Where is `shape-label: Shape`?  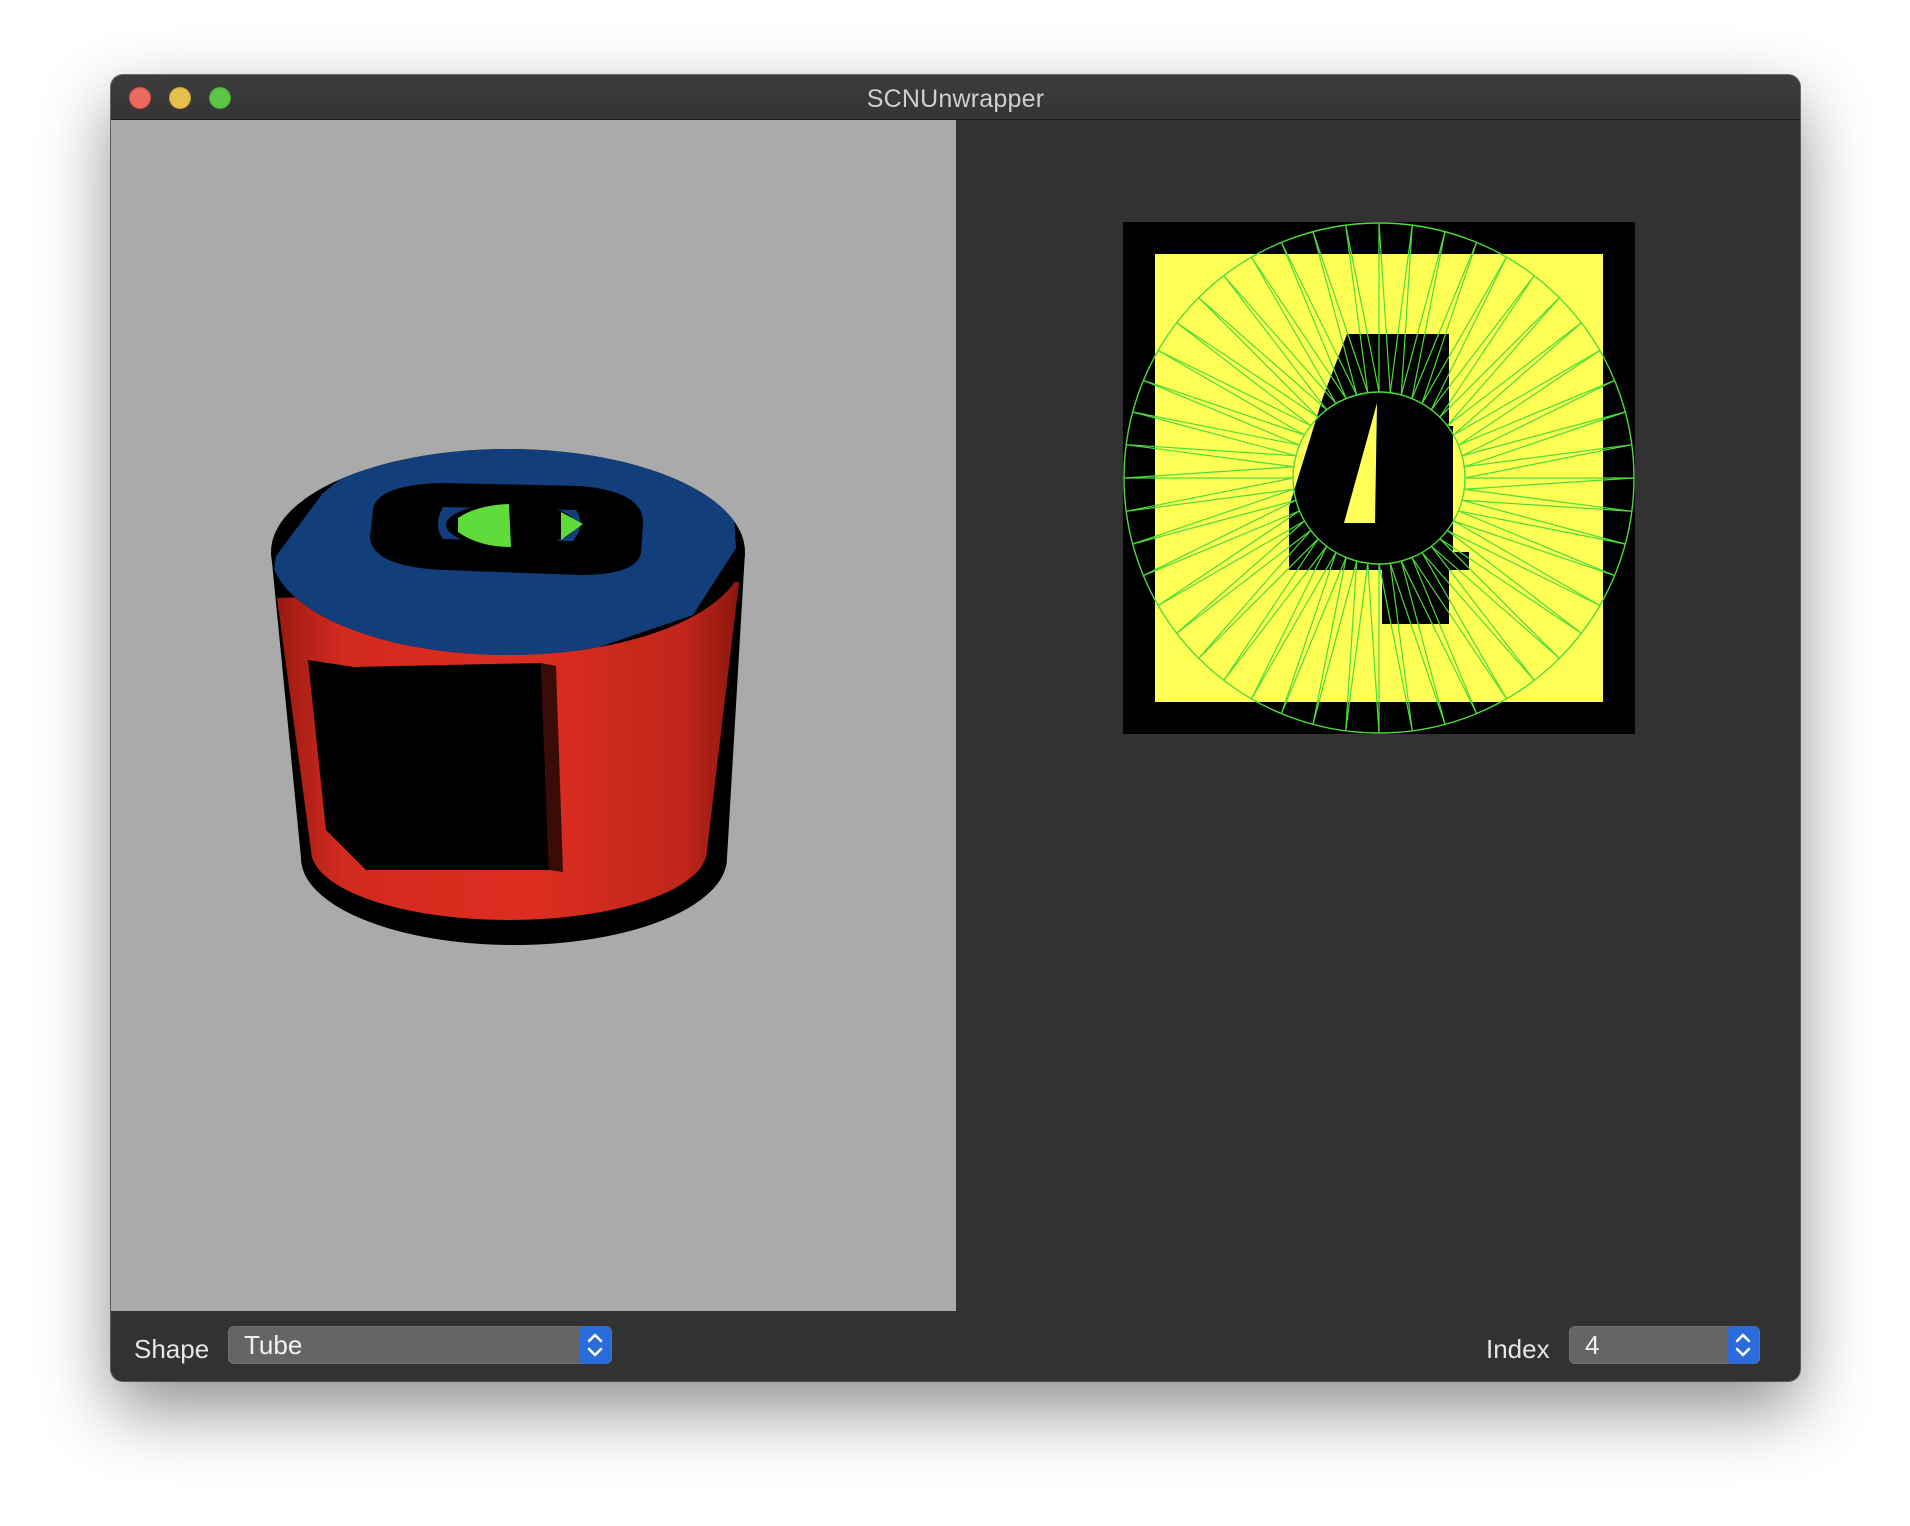 shape-label: Shape is located at coordinates (172, 1349).